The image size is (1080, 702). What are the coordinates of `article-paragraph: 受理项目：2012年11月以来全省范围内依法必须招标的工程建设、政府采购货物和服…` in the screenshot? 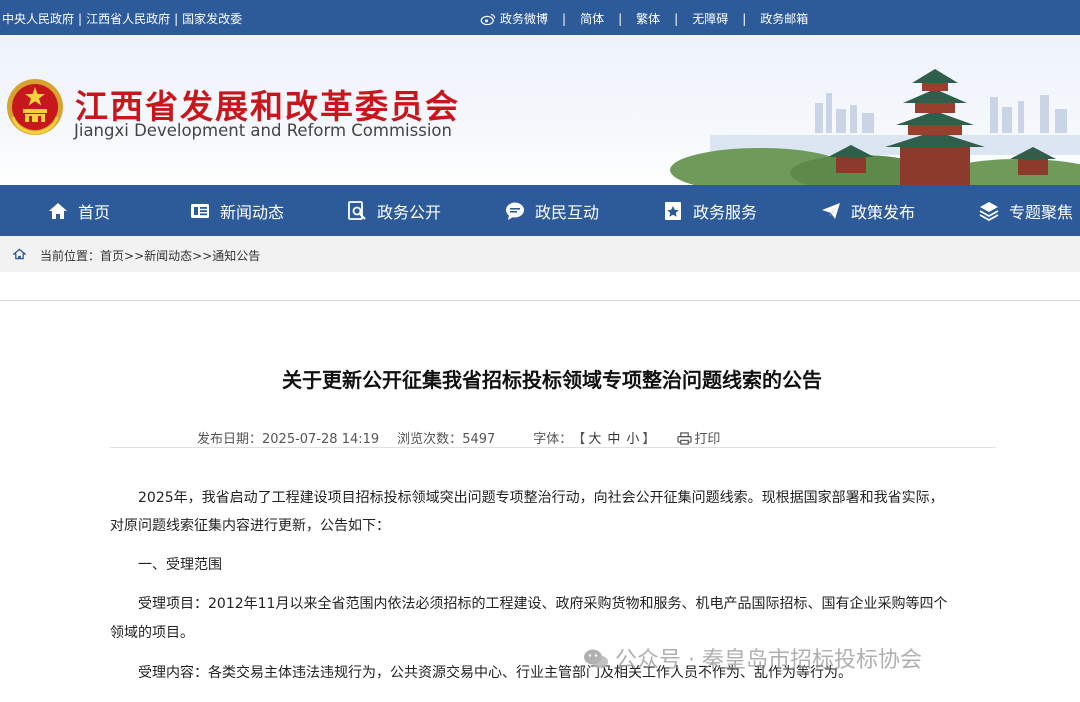 It's located at (550, 604).